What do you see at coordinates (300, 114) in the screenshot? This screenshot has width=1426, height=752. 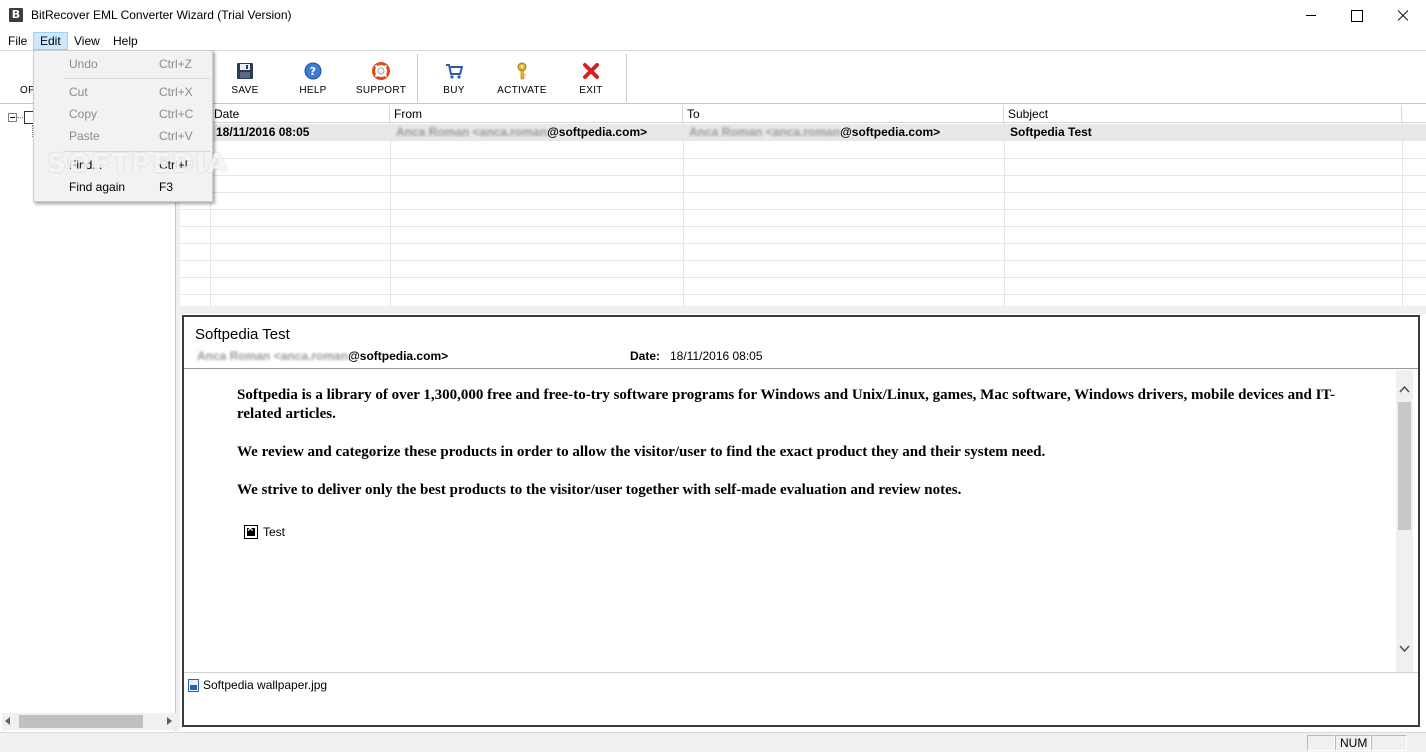 I see `column-header-date: Date` at bounding box center [300, 114].